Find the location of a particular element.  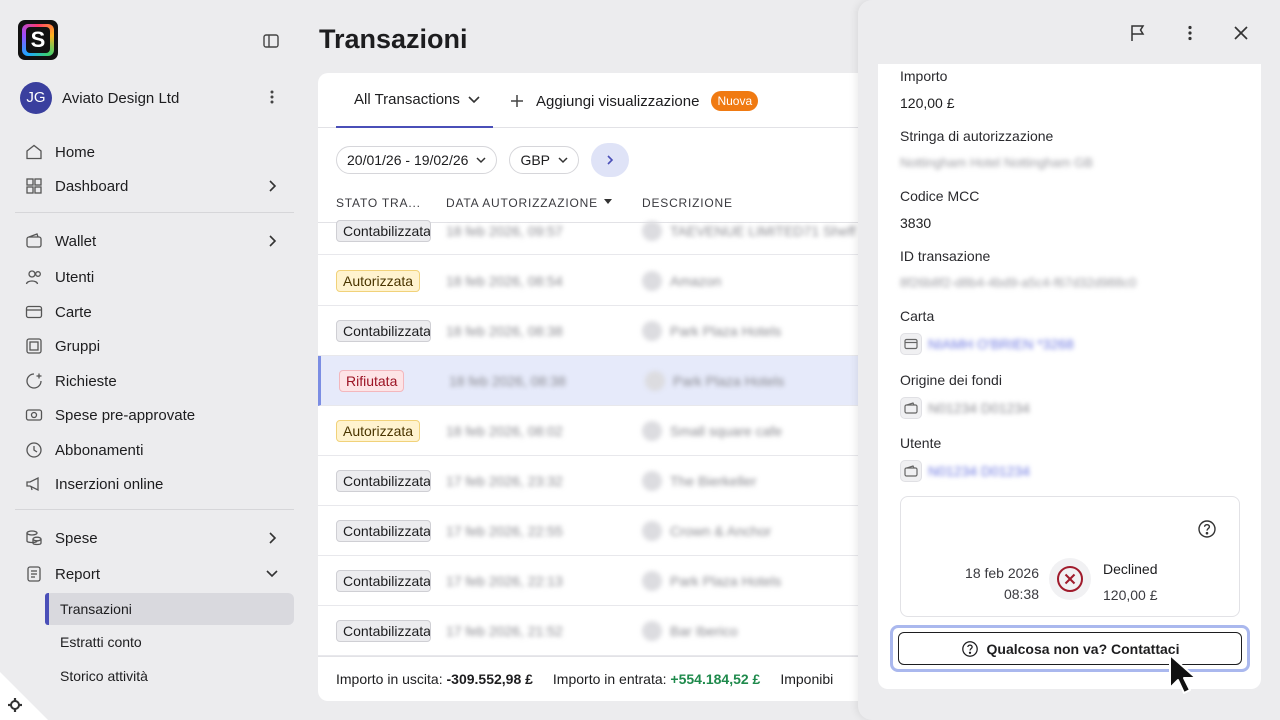

sidebar-subitem-label: Estratti conto is located at coordinates (101, 642).